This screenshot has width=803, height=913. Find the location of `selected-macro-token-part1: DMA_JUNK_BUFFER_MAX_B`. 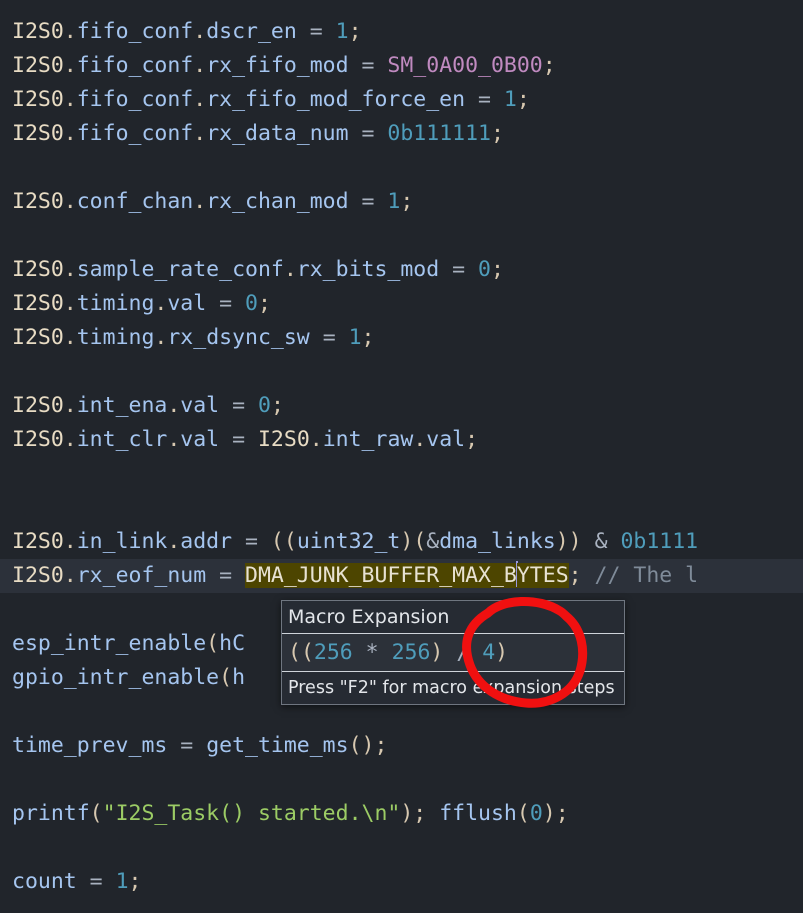

selected-macro-token-part1: DMA_JUNK_BUFFER_MAX_B is located at coordinates (381, 575).